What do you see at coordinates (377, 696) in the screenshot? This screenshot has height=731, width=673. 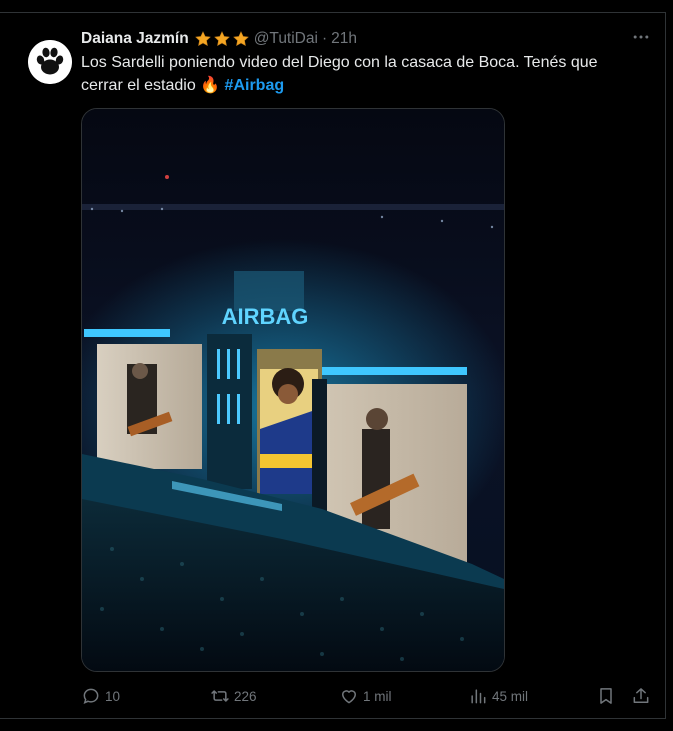 I see `like-count: 1 mil` at bounding box center [377, 696].